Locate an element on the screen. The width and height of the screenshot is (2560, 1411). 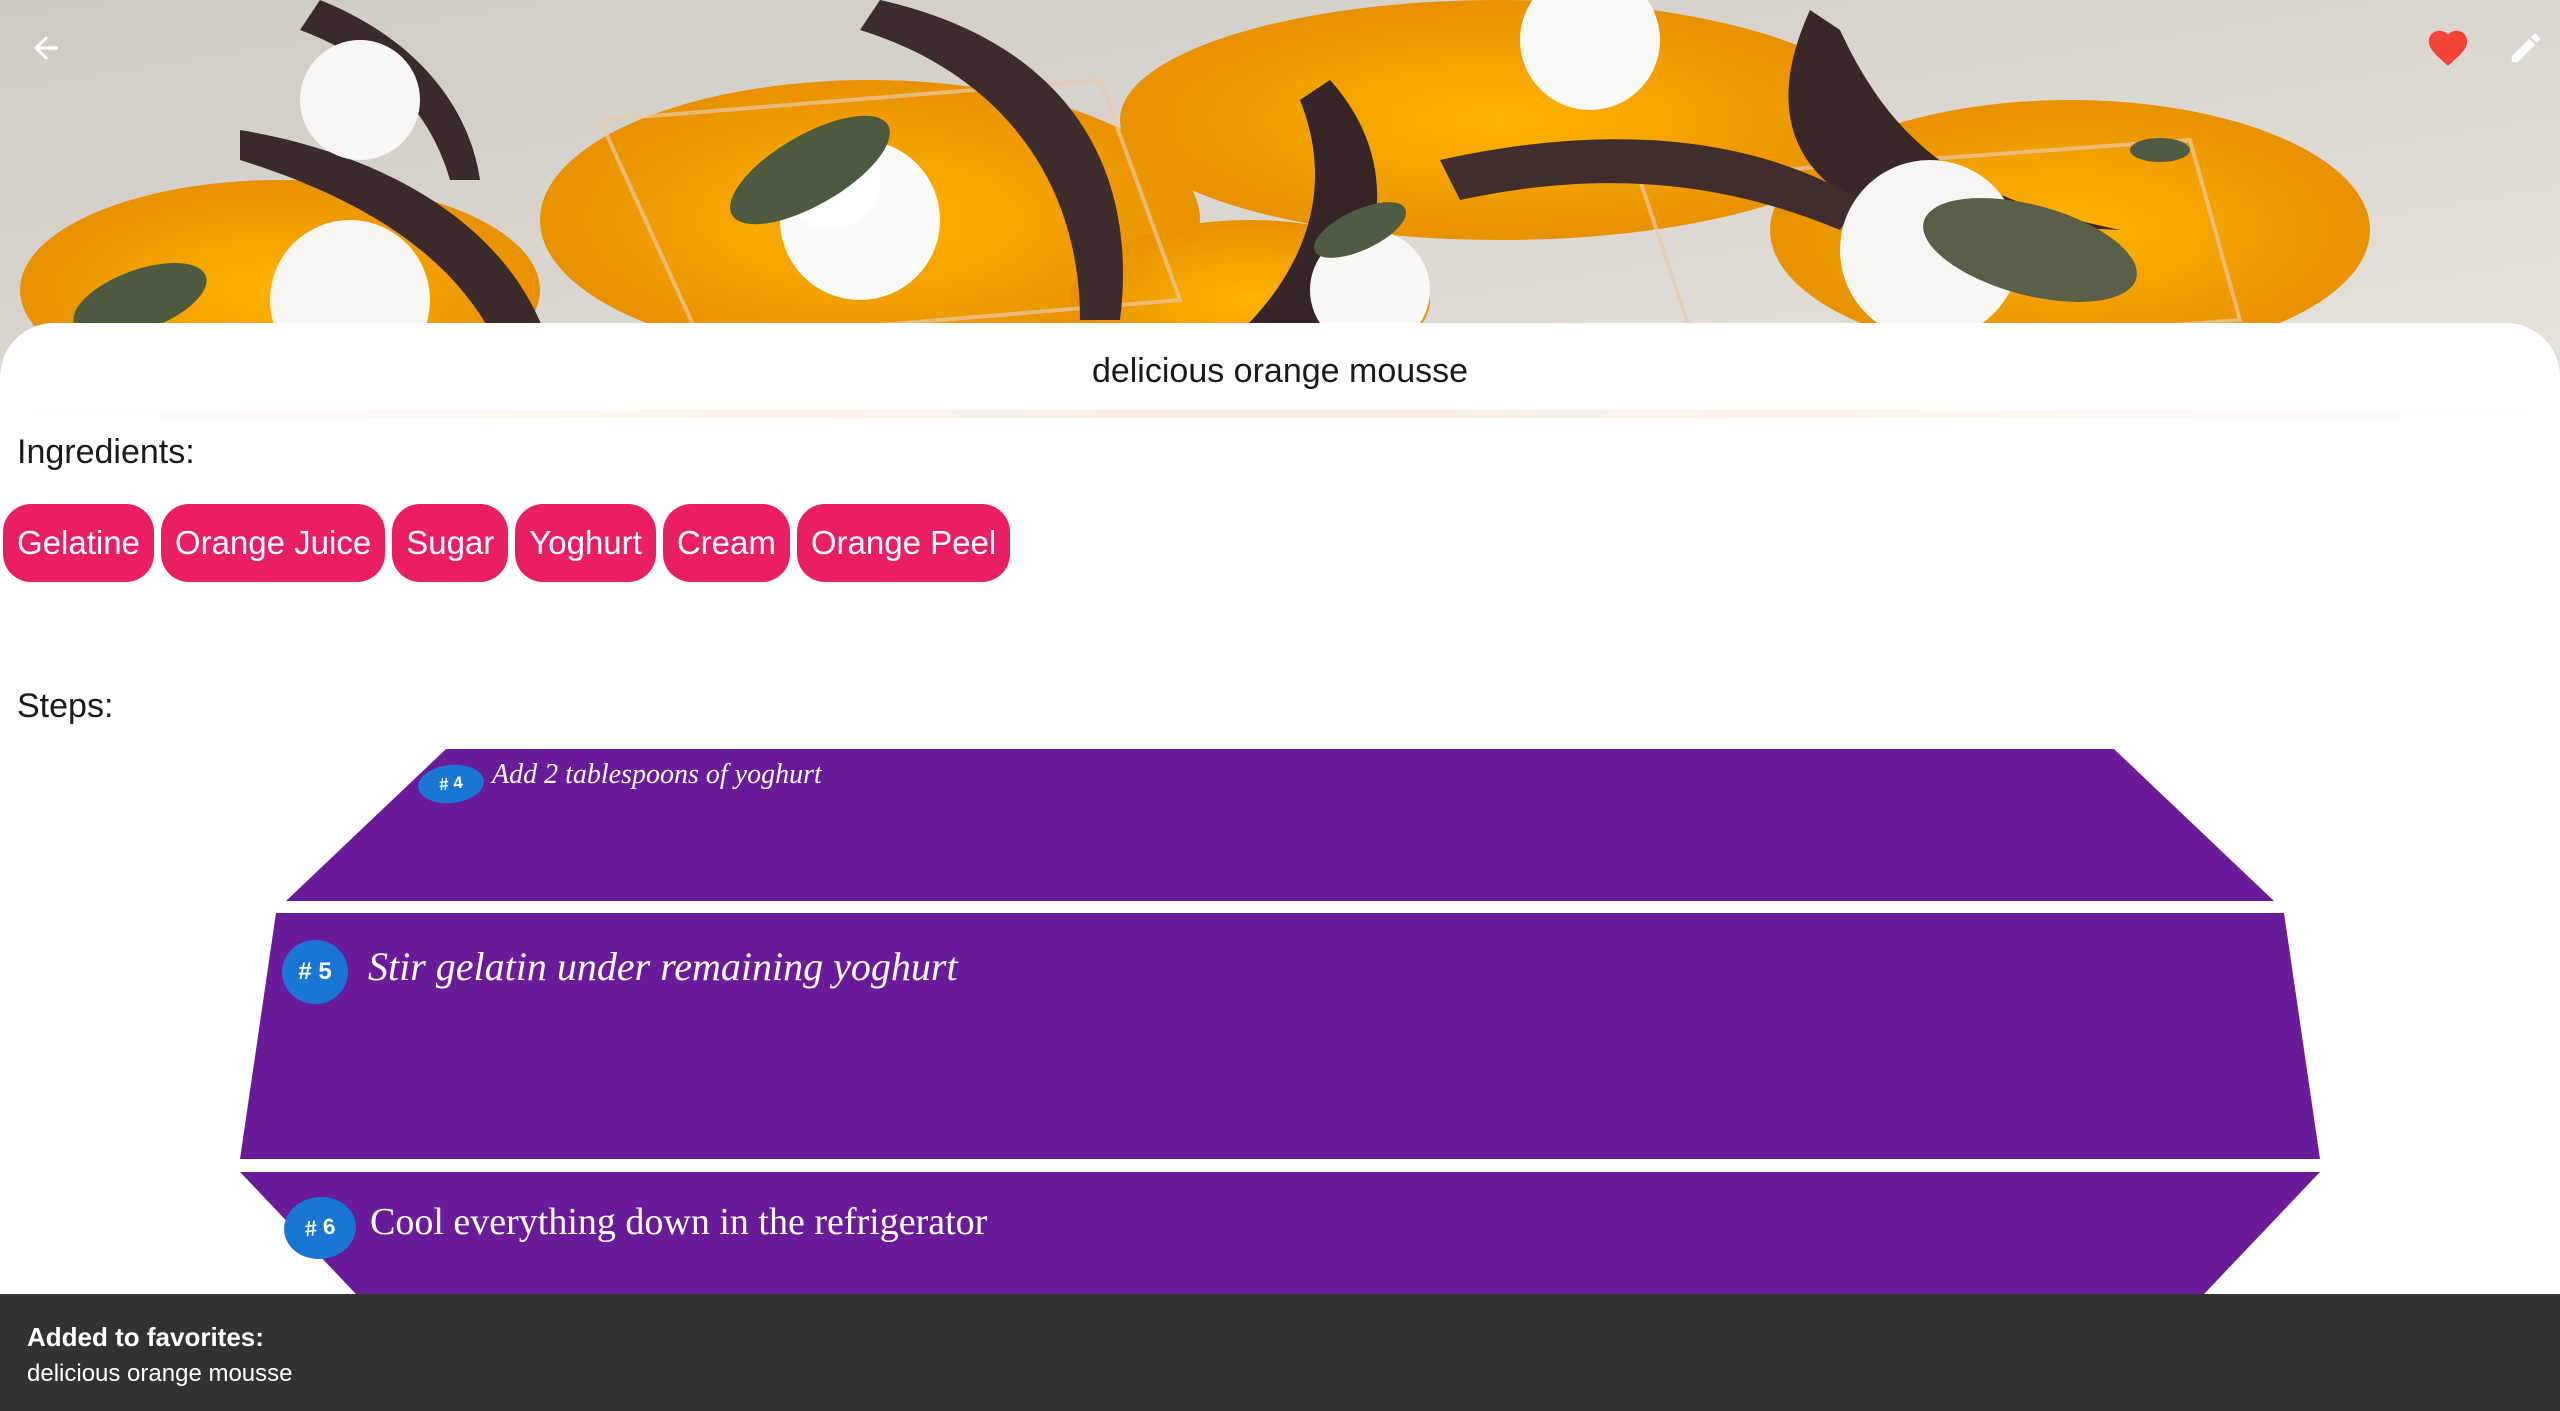
heart-icon is located at coordinates (2448, 48).